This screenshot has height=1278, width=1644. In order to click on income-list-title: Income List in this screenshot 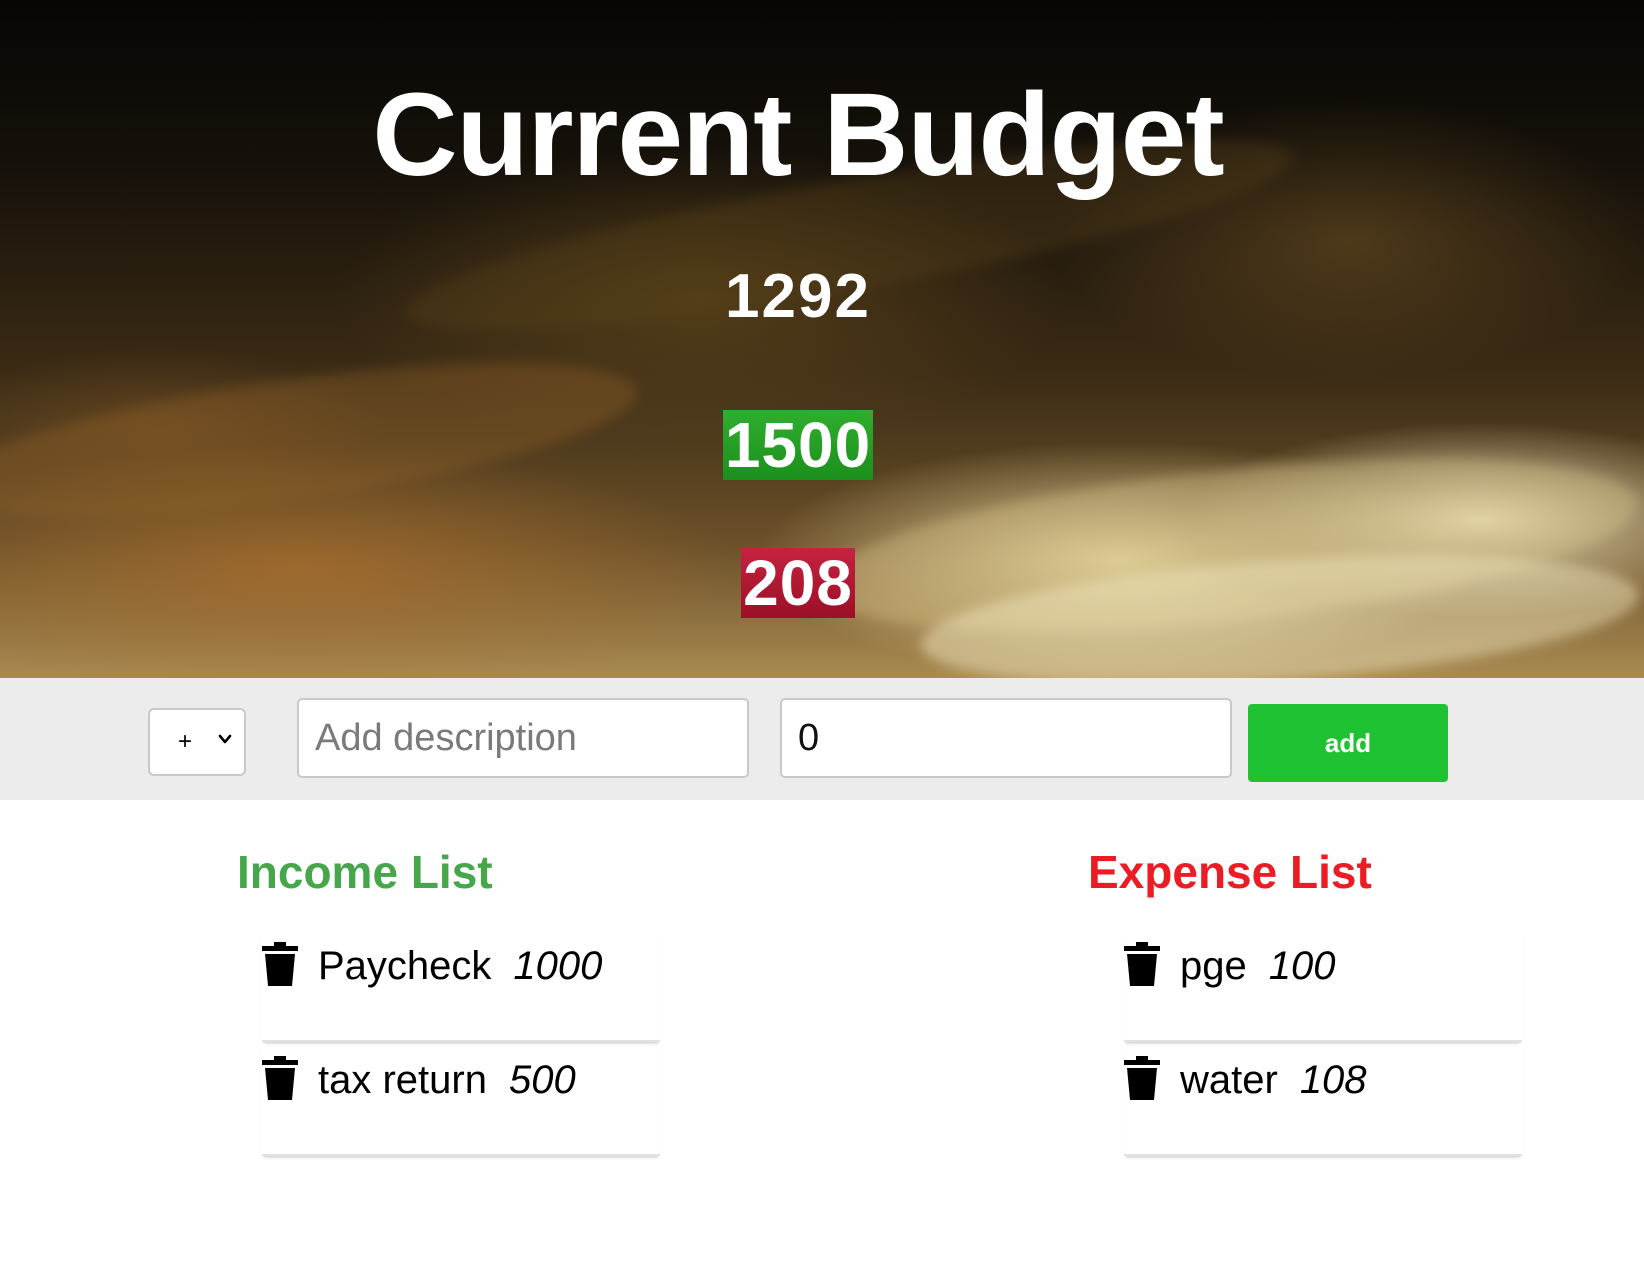, I will do `click(365, 872)`.